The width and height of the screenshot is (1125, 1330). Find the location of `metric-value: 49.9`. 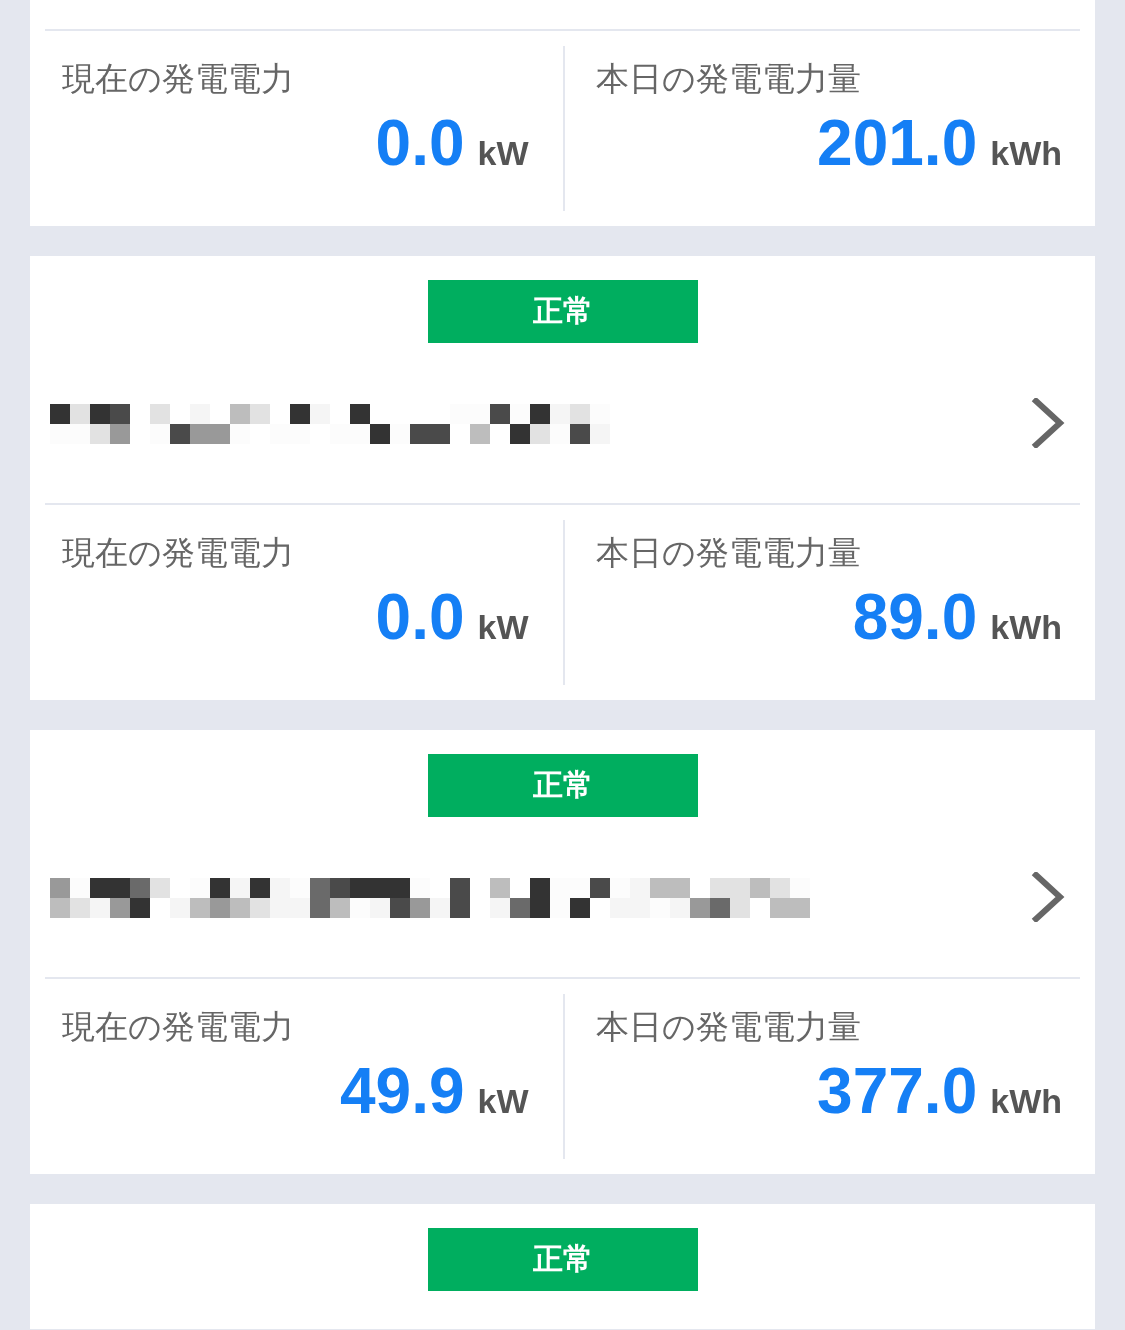

metric-value: 49.9 is located at coordinates (402, 1091).